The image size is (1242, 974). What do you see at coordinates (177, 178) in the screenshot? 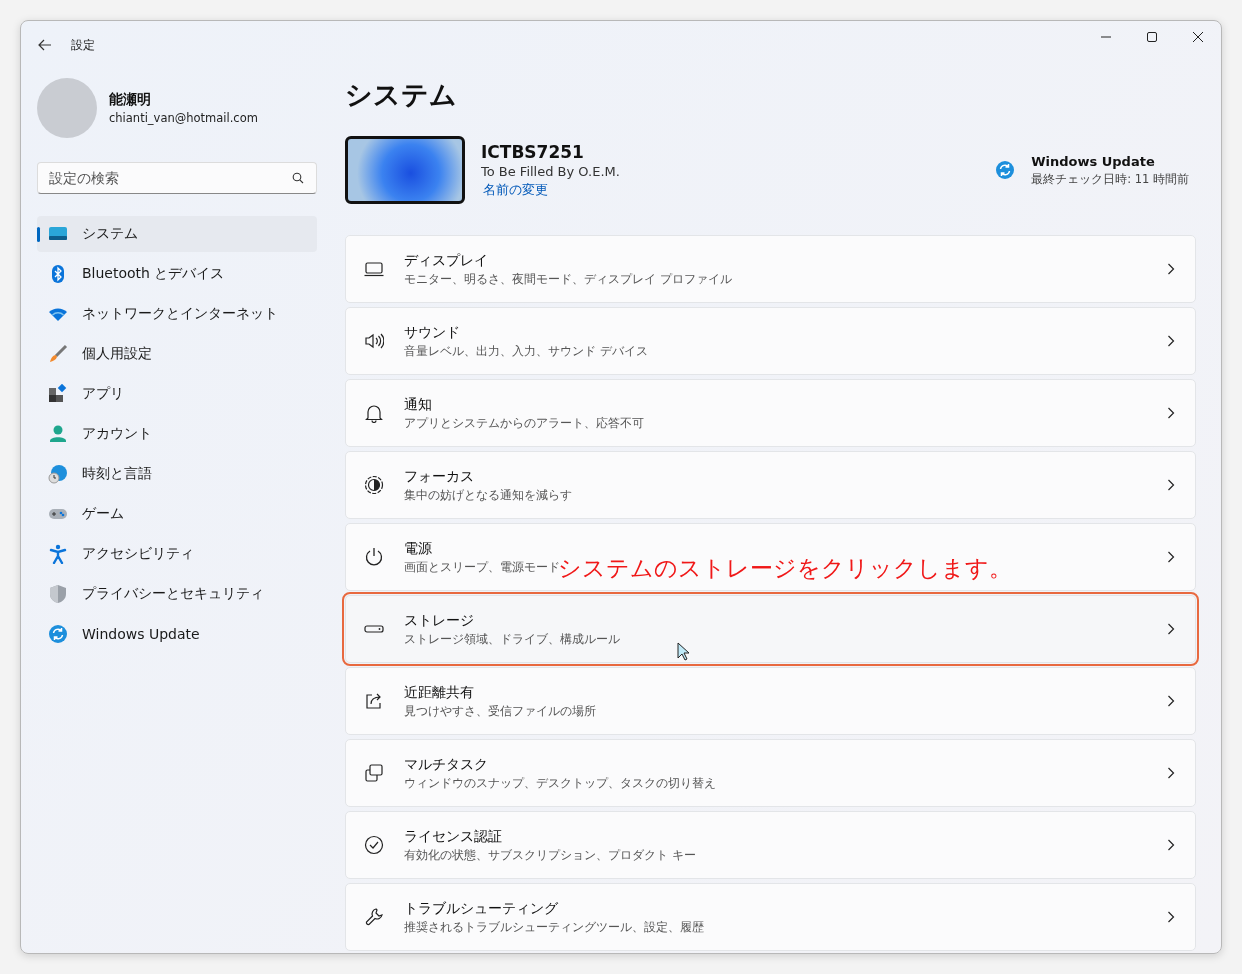
I see `search-field: 設定の検索` at bounding box center [177, 178].